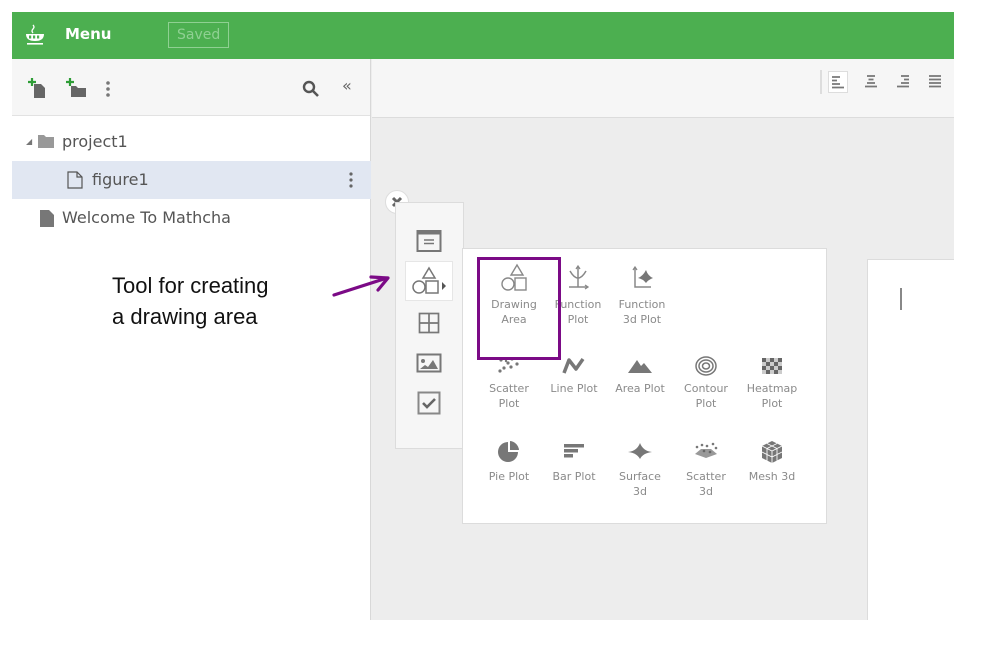 The image size is (987, 650). I want to click on align-justify-button, so click(936, 82).